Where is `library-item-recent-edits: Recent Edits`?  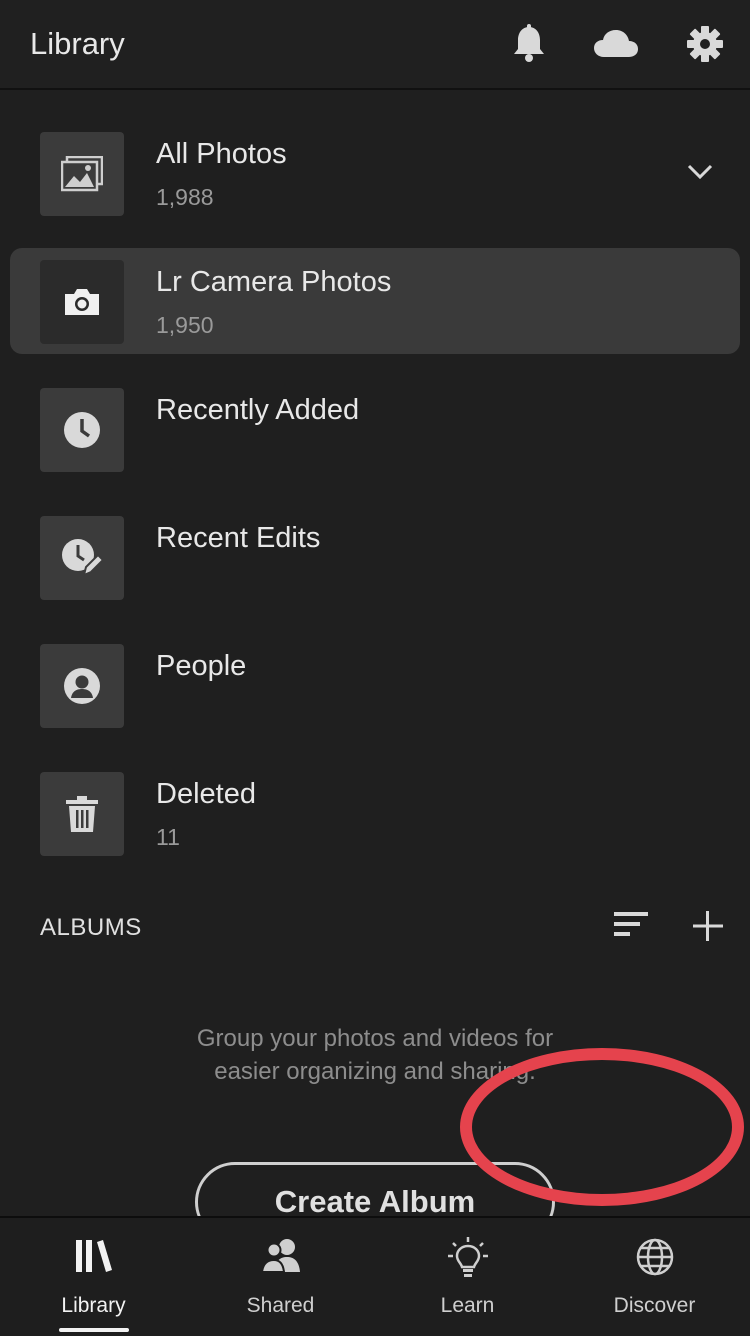 library-item-recent-edits: Recent Edits is located at coordinates (375, 557).